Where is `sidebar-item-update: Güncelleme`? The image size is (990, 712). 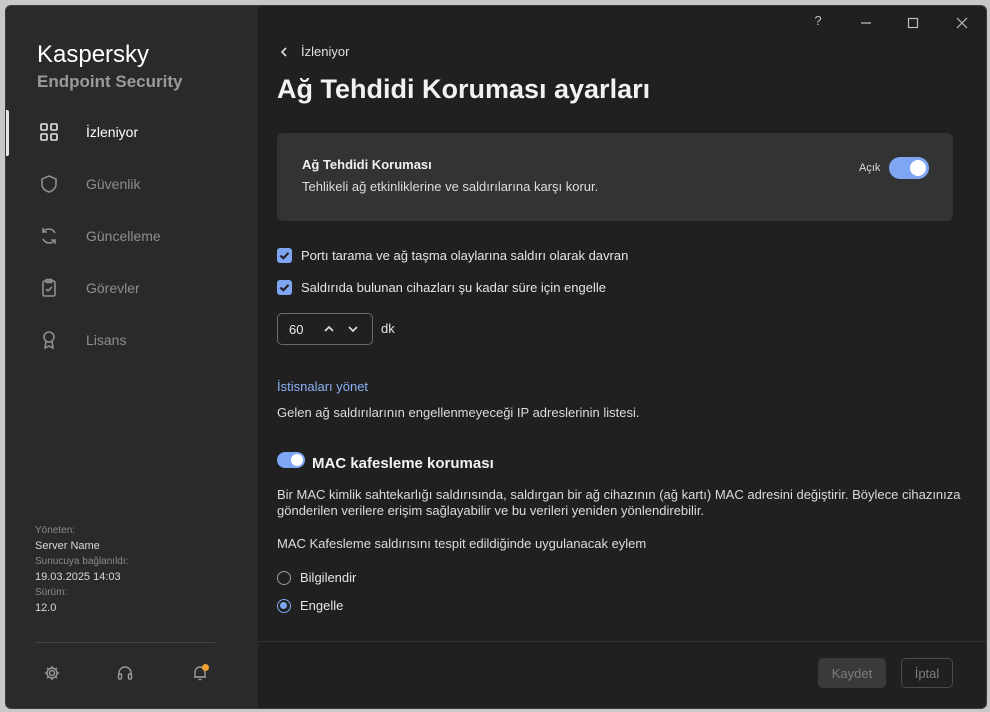 sidebar-item-update: Güncelleme is located at coordinates (132, 236).